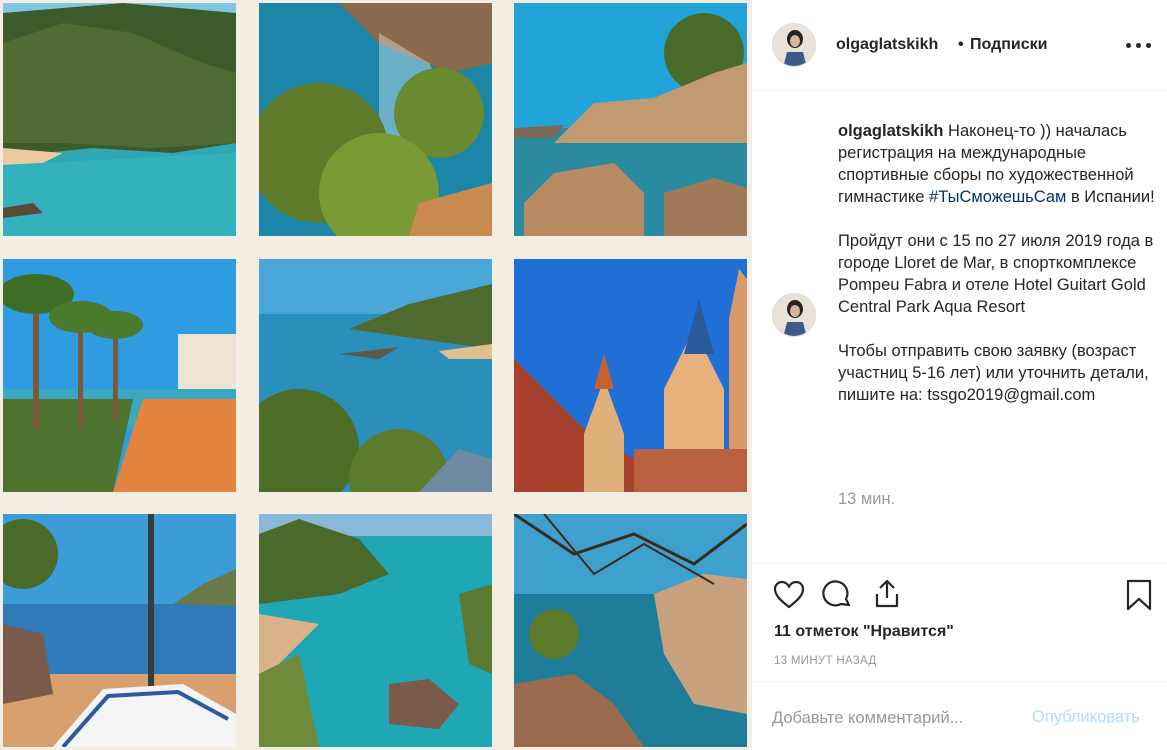 Image resolution: width=1167 pixels, height=750 pixels. Describe the element at coordinates (837, 595) in the screenshot. I see `speech-bubble-icon` at that location.